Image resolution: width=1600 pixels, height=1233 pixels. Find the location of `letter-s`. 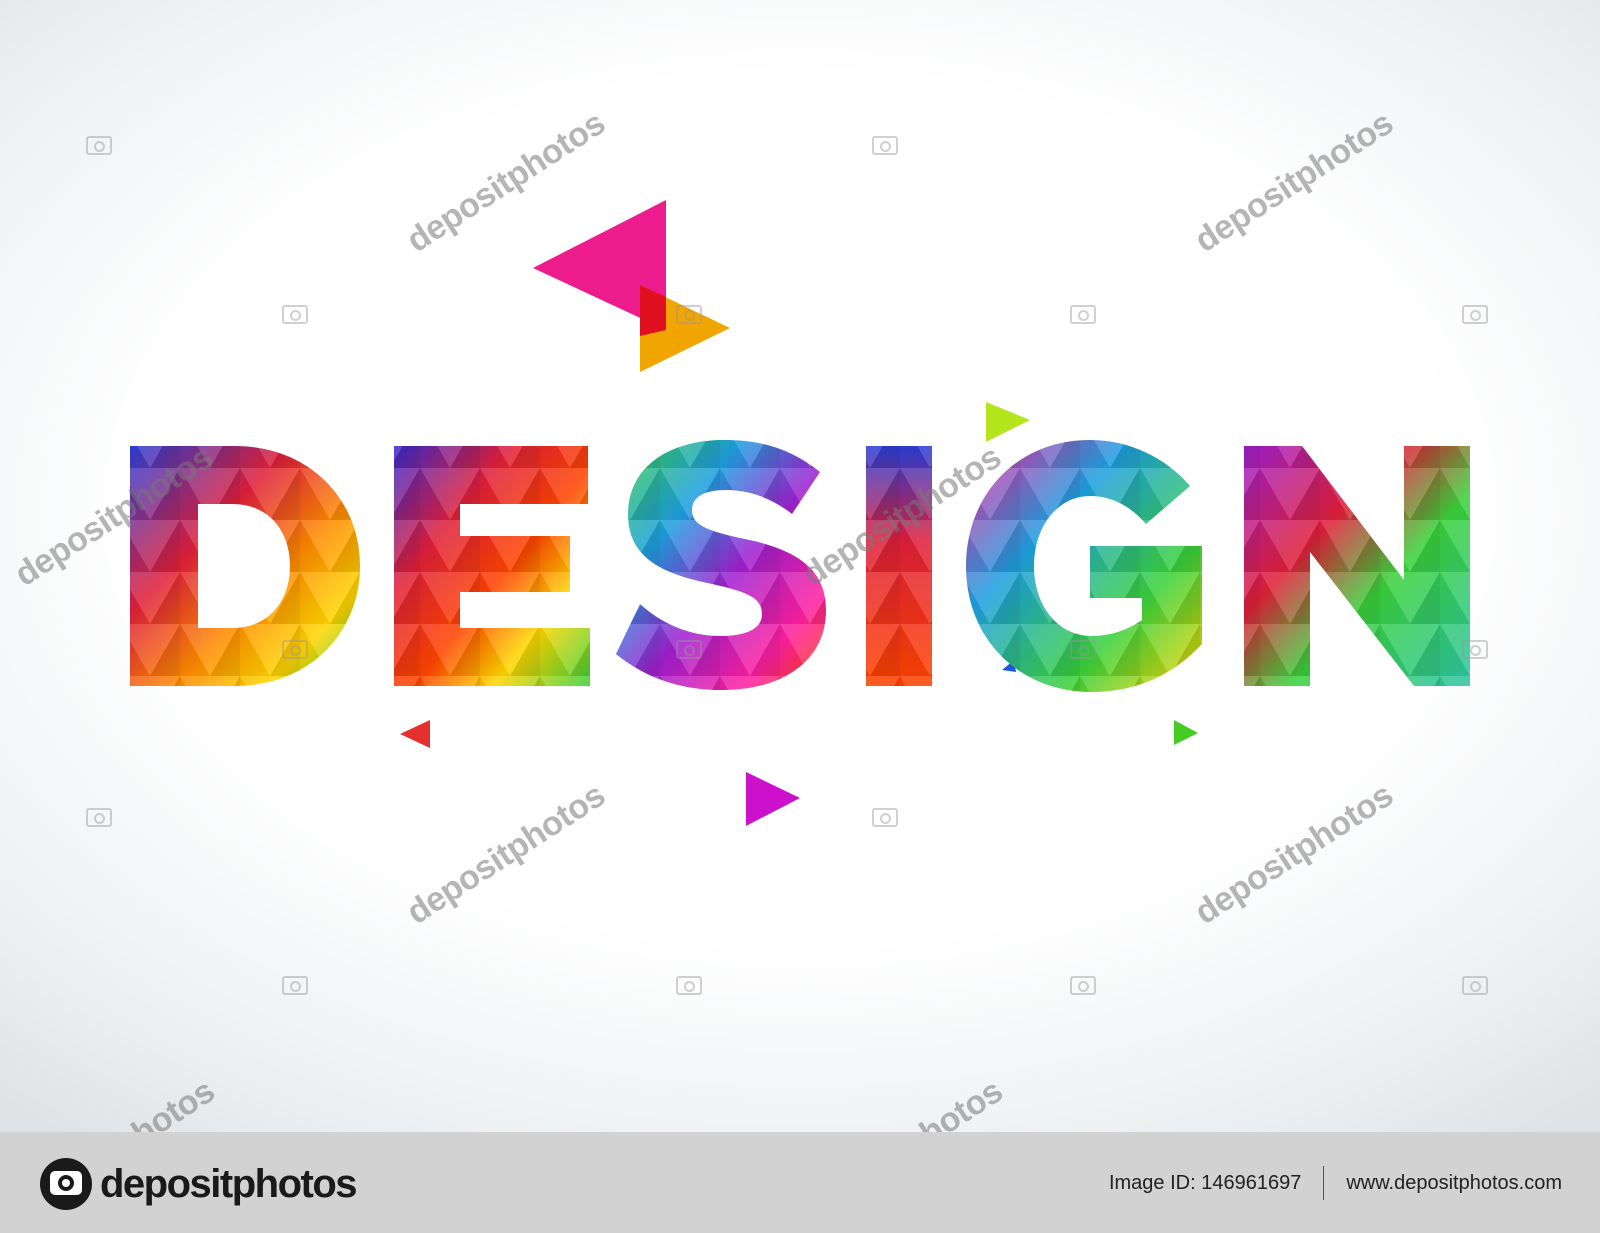

letter-s is located at coordinates (721, 565).